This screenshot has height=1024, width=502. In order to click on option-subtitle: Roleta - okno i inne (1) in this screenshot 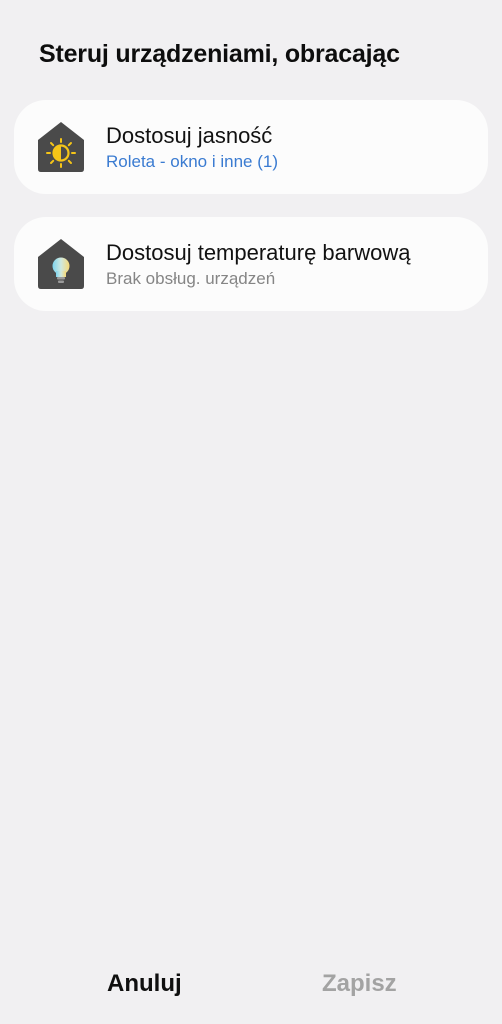, I will do `click(192, 161)`.